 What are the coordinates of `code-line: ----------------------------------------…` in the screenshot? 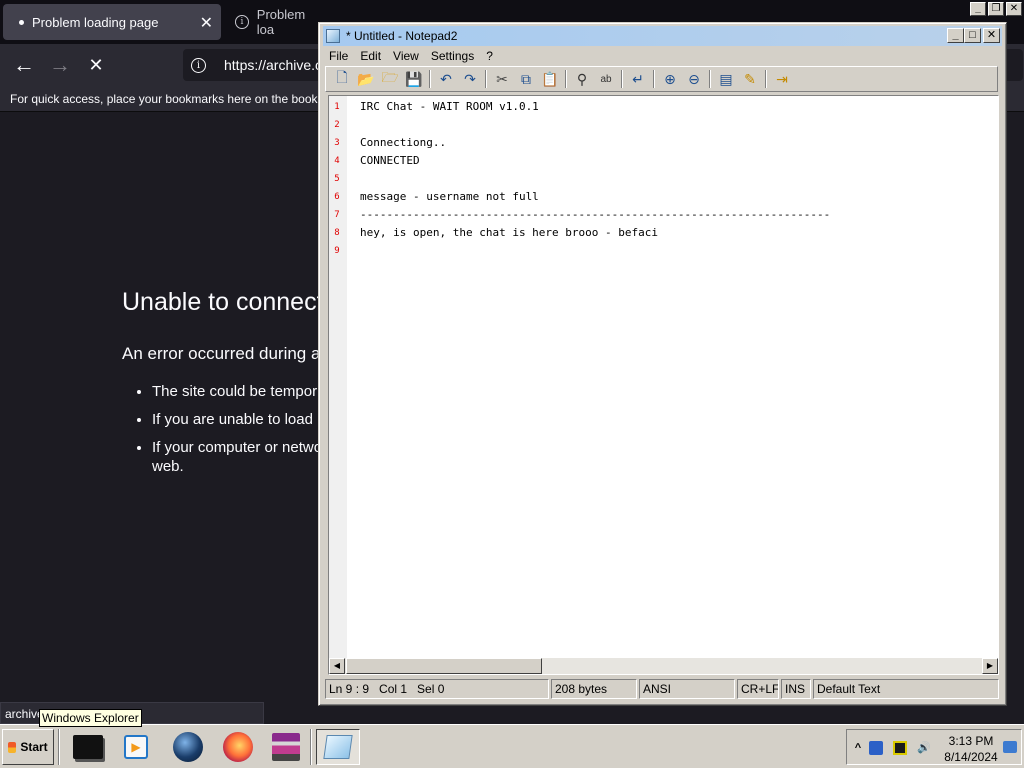 It's located at (595, 214).